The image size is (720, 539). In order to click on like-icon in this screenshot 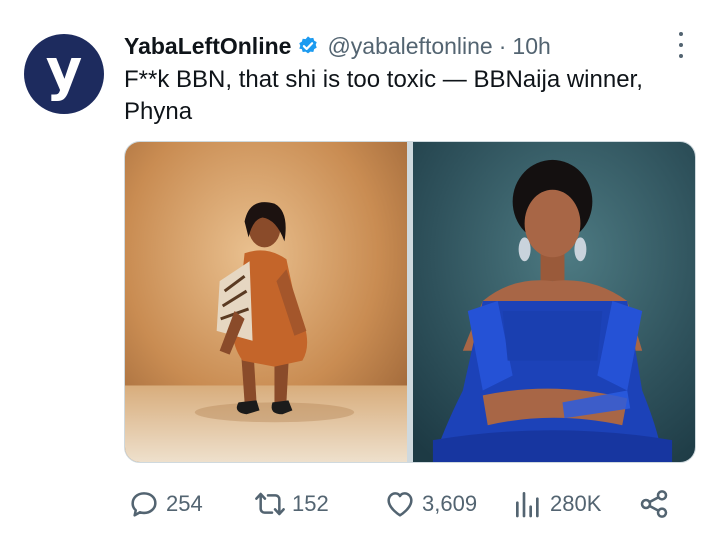, I will do `click(400, 504)`.